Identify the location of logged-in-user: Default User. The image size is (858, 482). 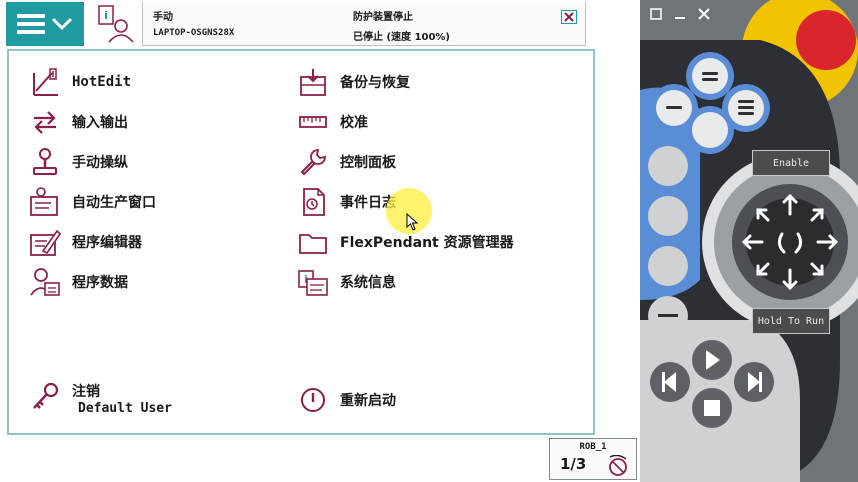
(125, 408).